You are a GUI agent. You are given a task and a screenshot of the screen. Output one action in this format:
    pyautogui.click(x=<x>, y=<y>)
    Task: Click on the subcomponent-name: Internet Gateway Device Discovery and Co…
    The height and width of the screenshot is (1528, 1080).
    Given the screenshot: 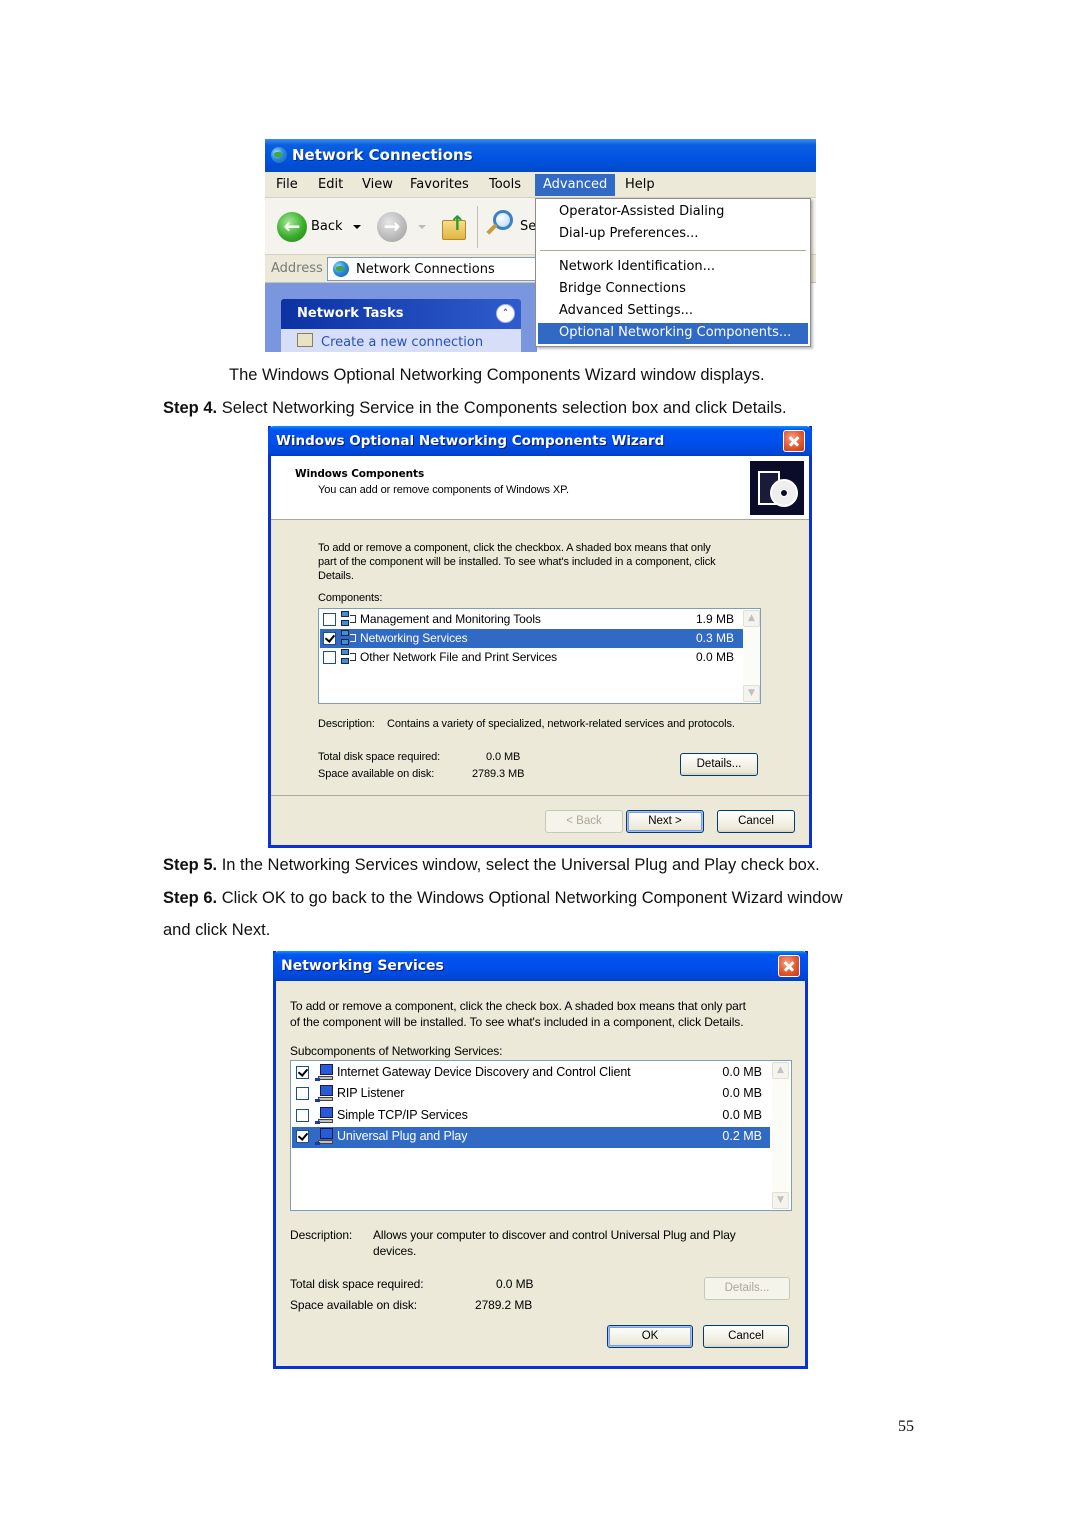 What is the action you would take?
    pyautogui.click(x=484, y=1072)
    